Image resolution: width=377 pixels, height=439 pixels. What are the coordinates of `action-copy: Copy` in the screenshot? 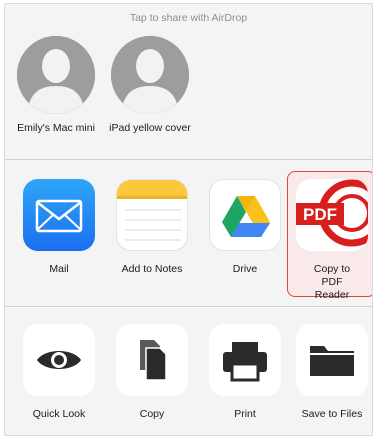 It's located at (152, 372).